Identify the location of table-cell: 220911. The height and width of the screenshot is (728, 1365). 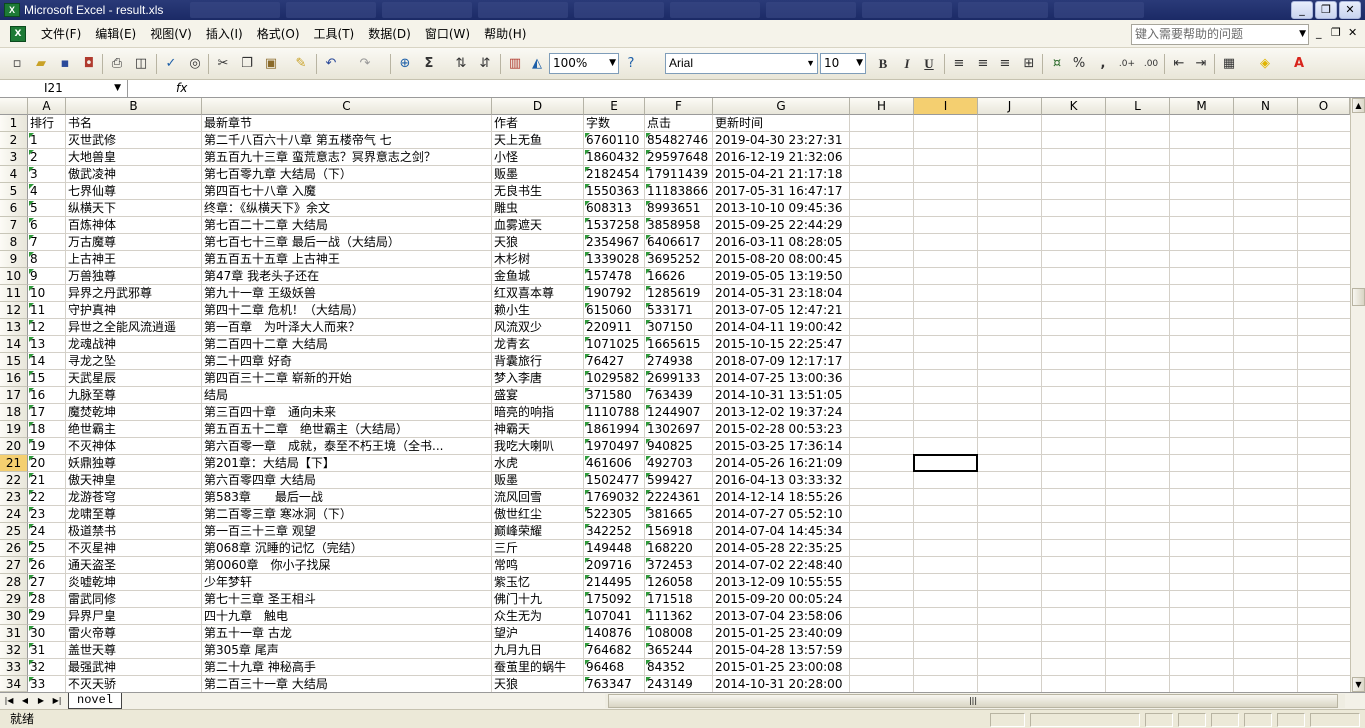
(614, 327).